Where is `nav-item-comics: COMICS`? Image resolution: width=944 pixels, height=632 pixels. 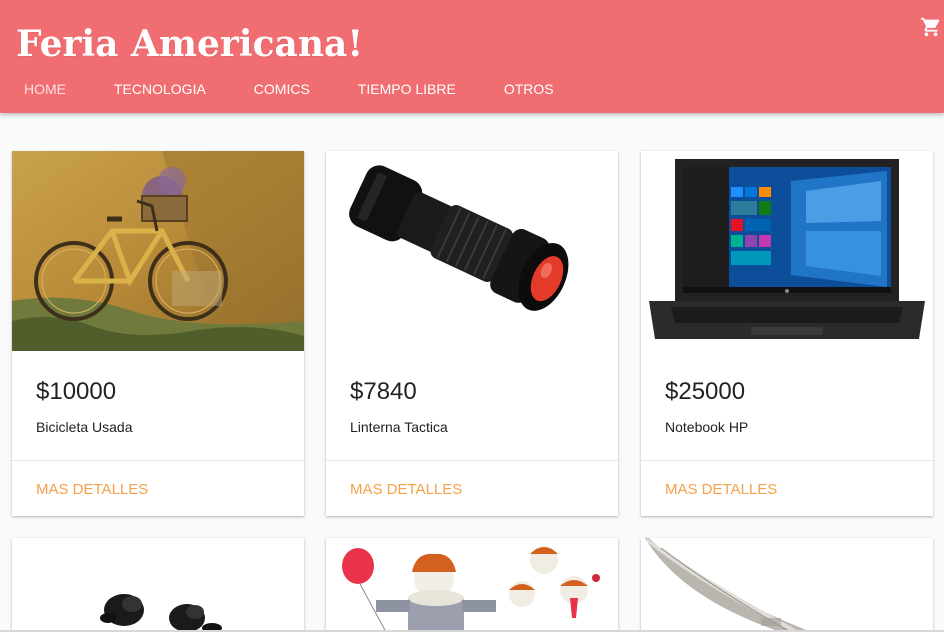 nav-item-comics: COMICS is located at coordinates (282, 89).